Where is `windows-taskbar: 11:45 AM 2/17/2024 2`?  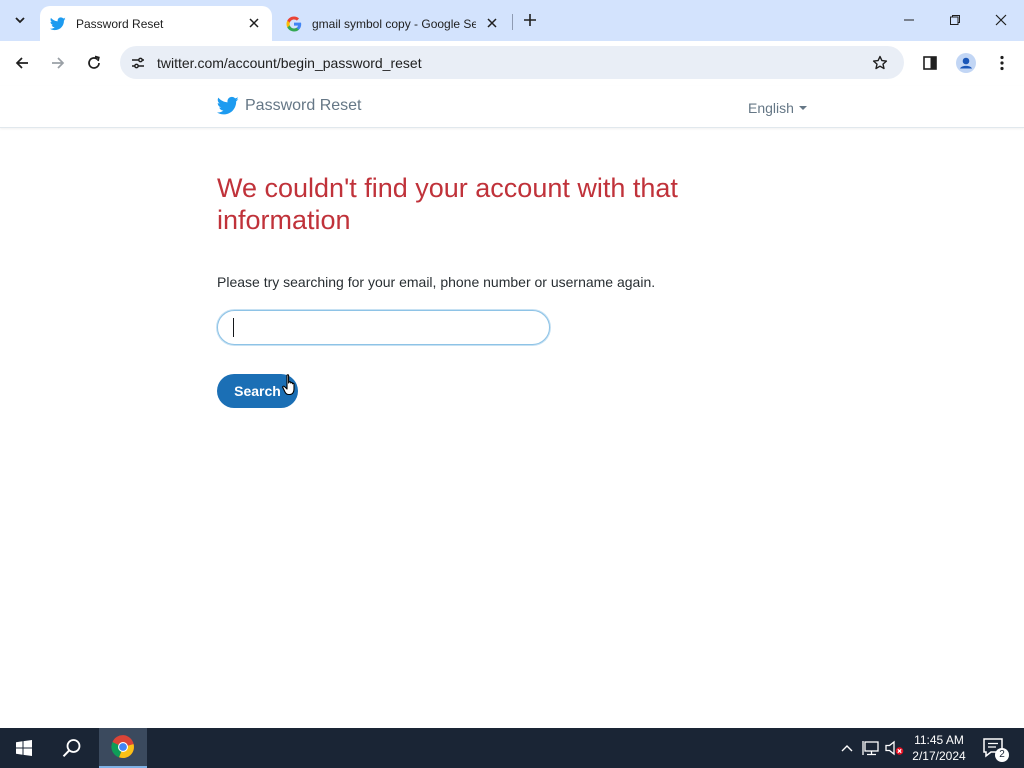 windows-taskbar: 11:45 AM 2/17/2024 2 is located at coordinates (512, 748).